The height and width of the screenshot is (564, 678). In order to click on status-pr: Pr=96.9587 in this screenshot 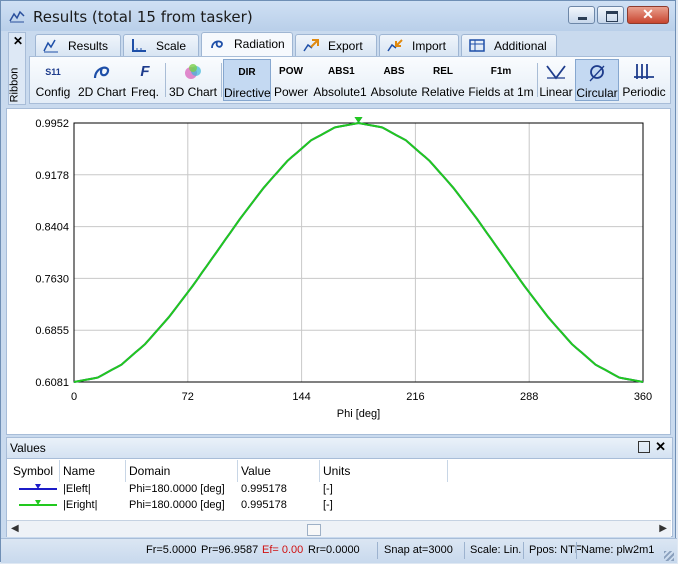, I will do `click(230, 550)`.